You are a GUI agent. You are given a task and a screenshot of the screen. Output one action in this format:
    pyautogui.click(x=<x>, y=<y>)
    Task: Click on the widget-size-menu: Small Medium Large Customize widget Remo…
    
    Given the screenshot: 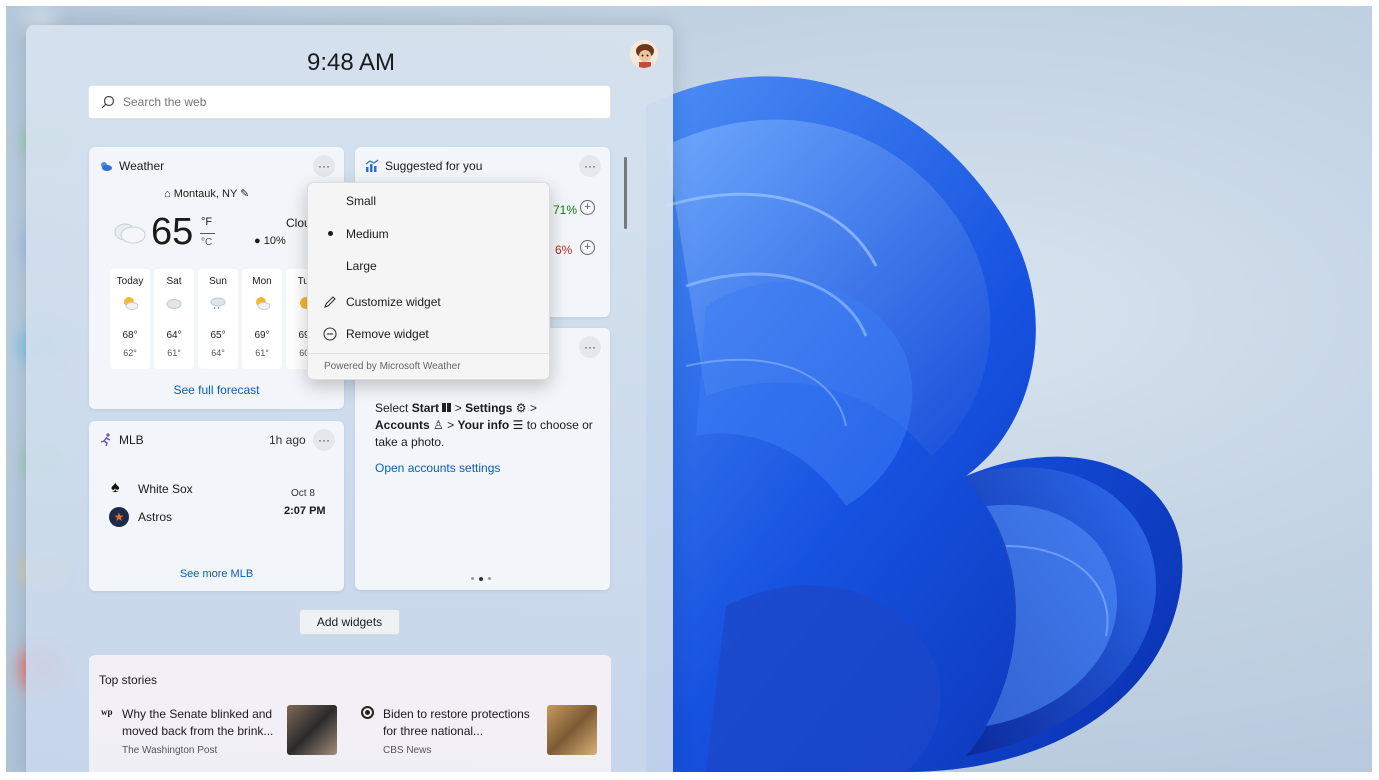 What is the action you would take?
    pyautogui.click(x=429, y=281)
    